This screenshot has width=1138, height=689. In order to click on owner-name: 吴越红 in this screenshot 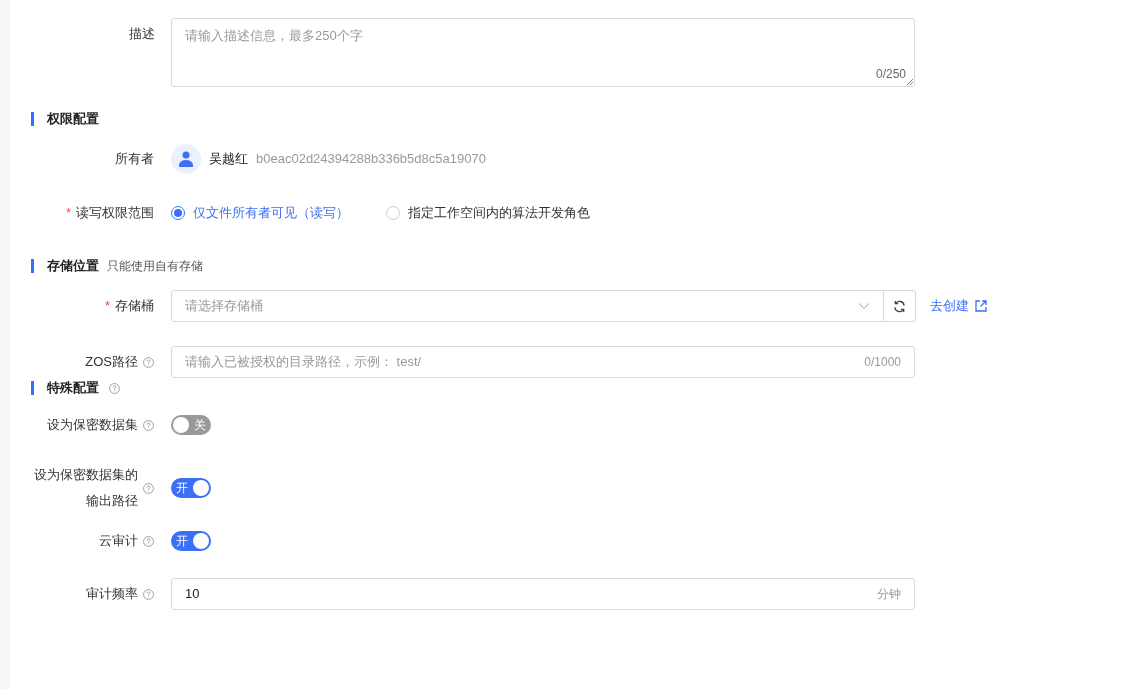, I will do `click(228, 159)`.